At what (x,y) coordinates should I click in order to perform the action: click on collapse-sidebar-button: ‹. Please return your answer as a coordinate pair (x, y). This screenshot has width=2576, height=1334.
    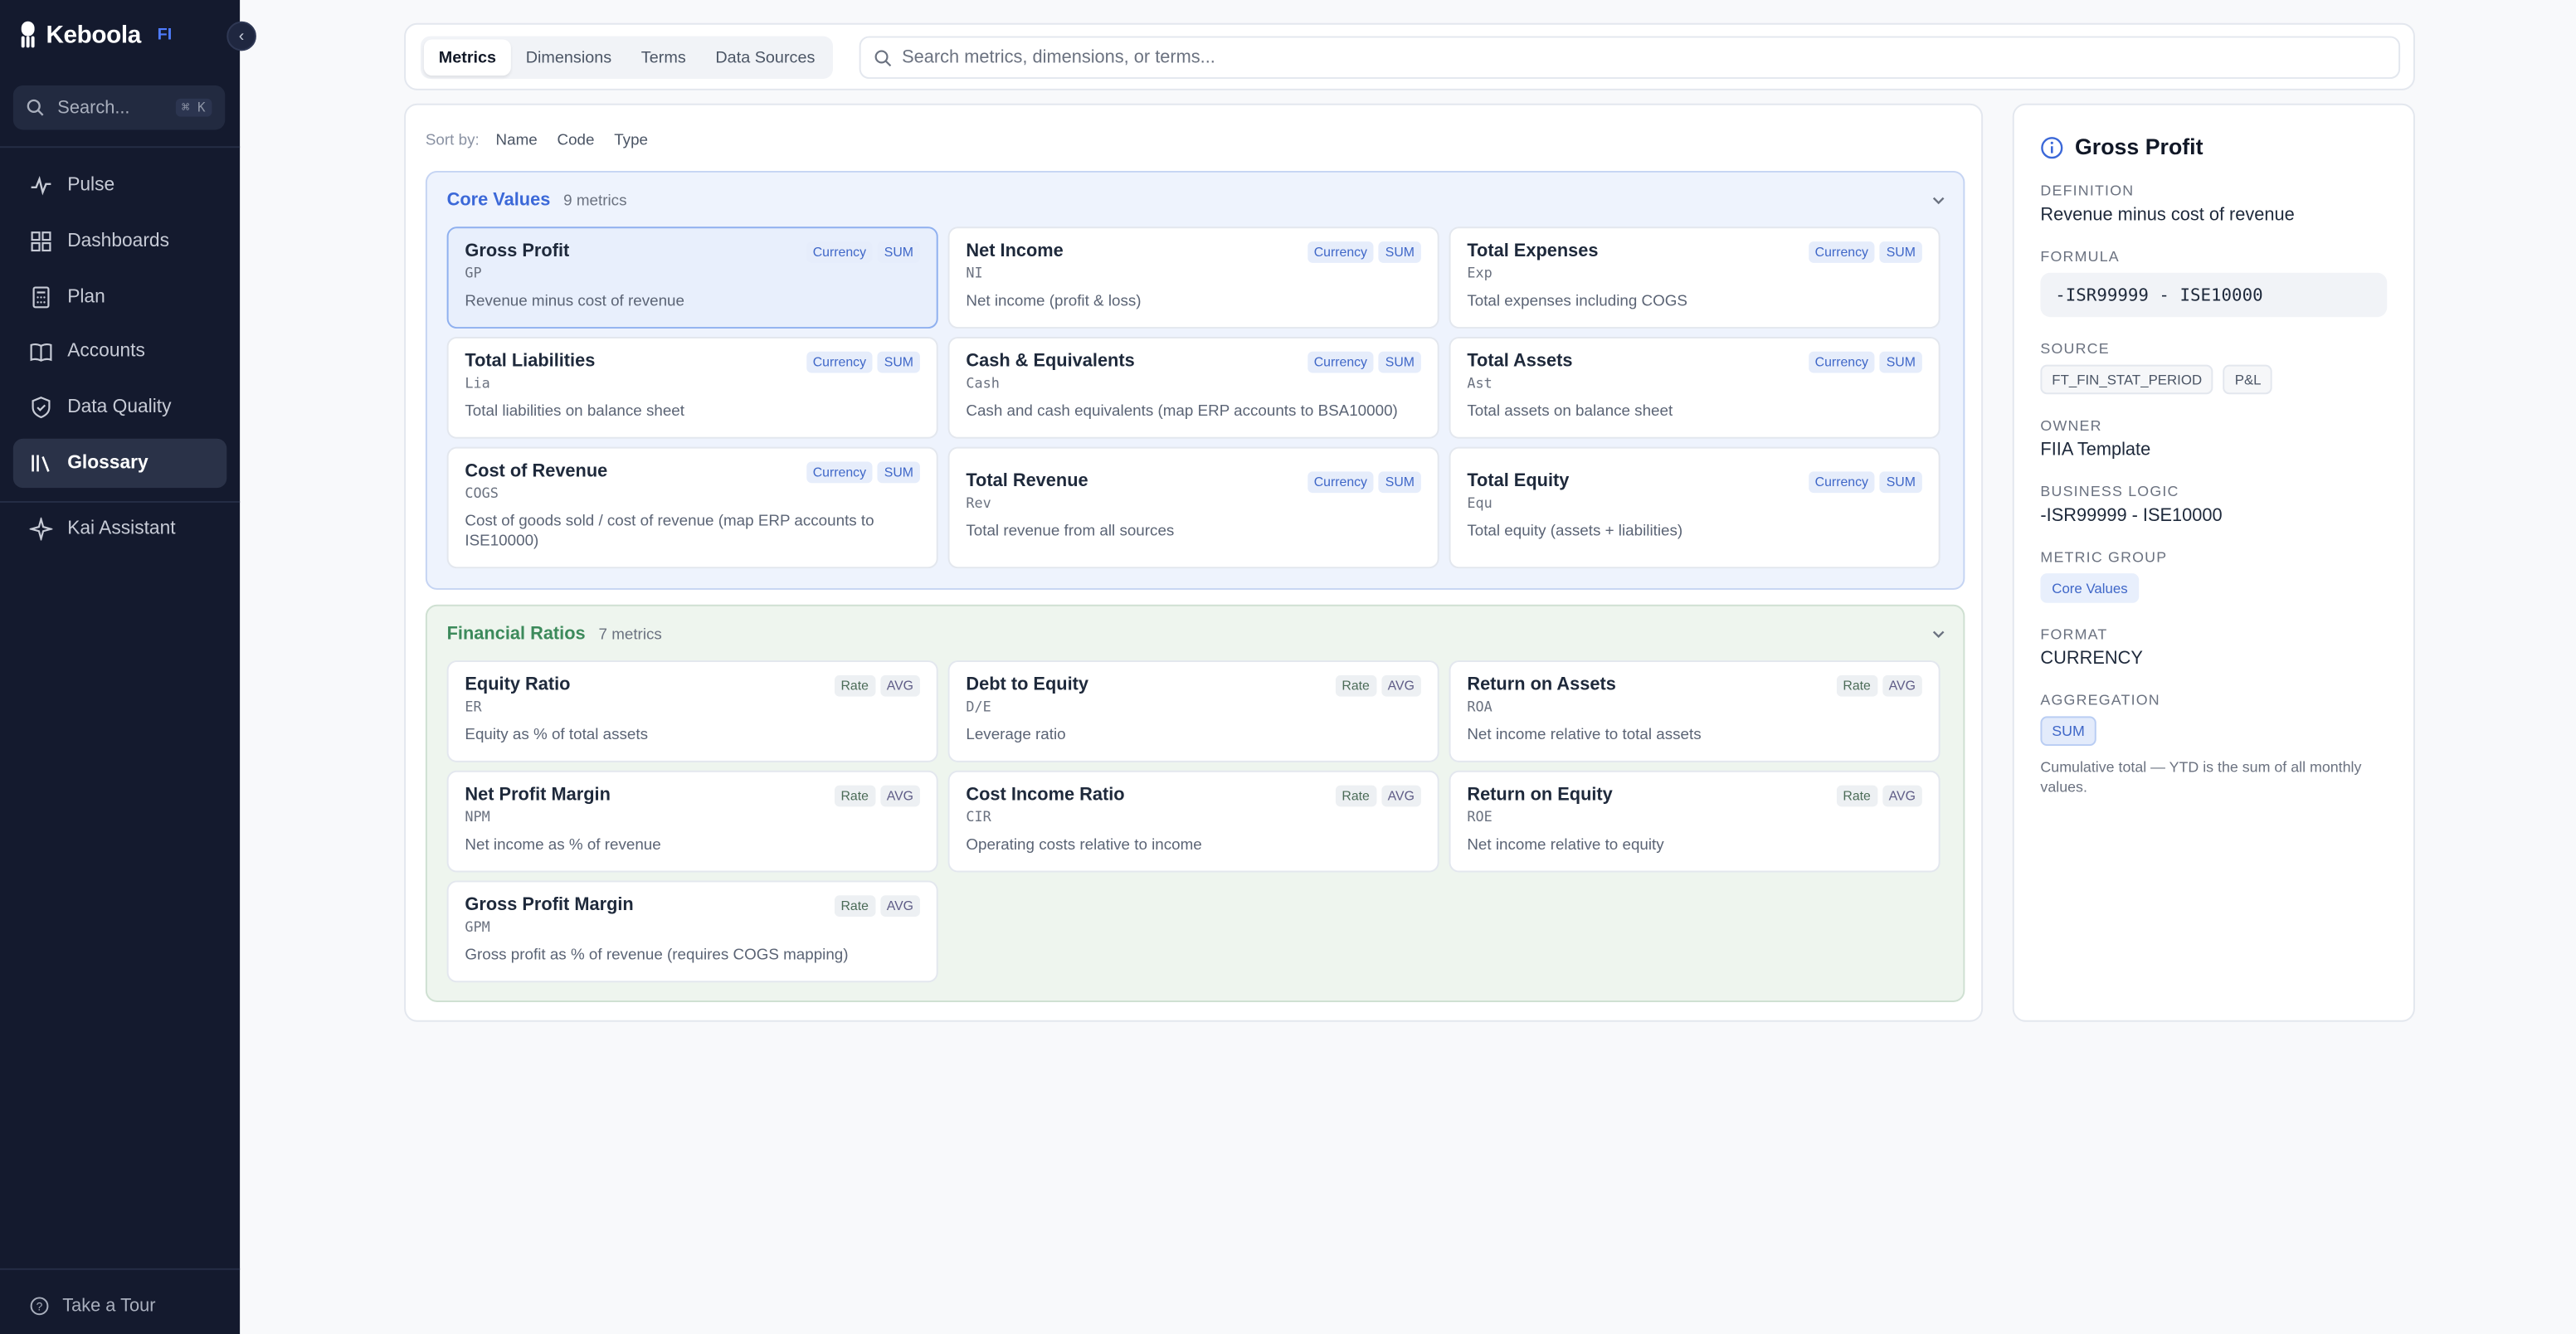
    Looking at the image, I should click on (241, 36).